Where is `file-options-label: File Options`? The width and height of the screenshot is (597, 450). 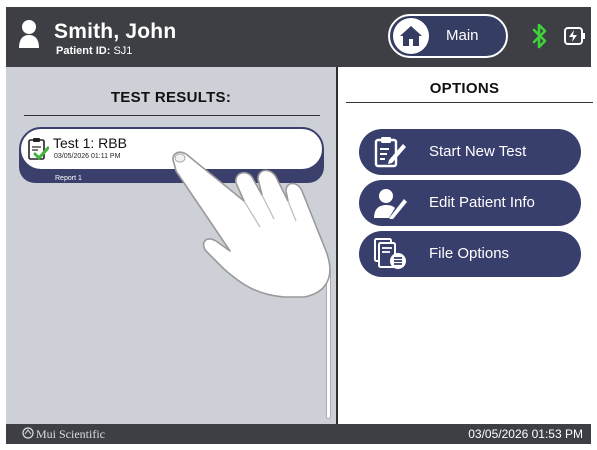 file-options-label: File Options is located at coordinates (469, 253).